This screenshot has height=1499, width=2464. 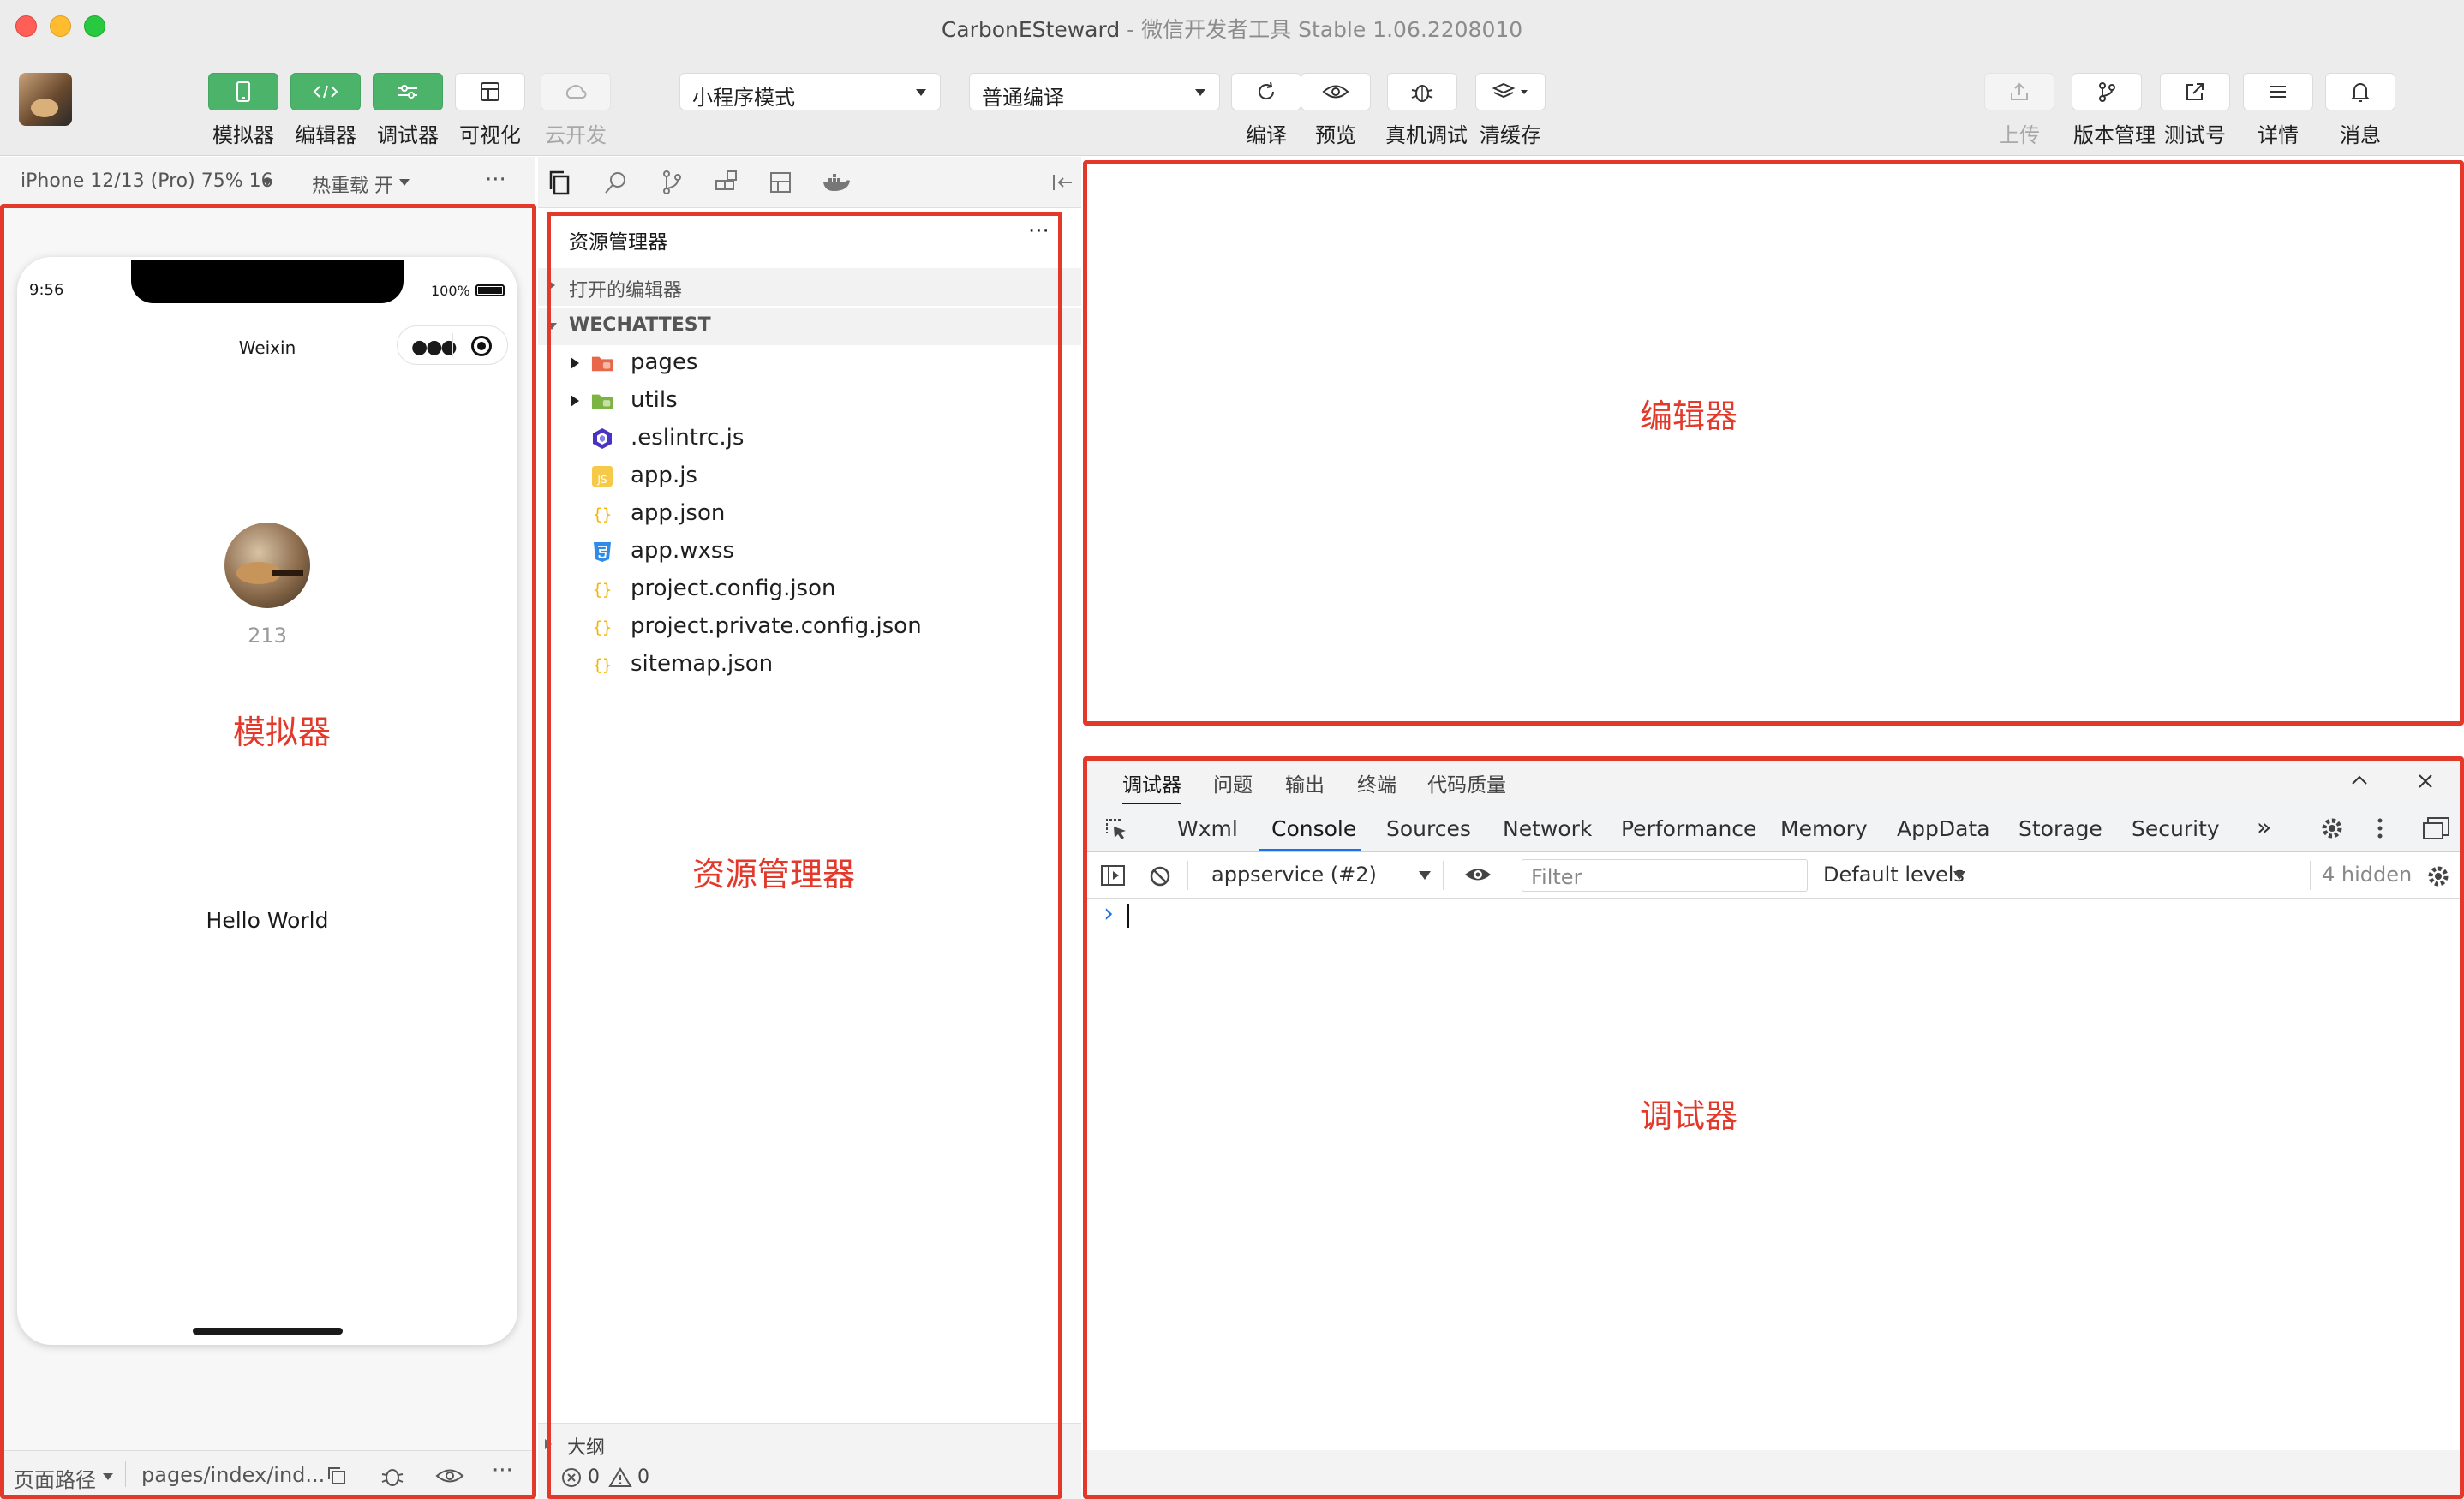 I want to click on debugger-toggle-button, so click(x=408, y=91).